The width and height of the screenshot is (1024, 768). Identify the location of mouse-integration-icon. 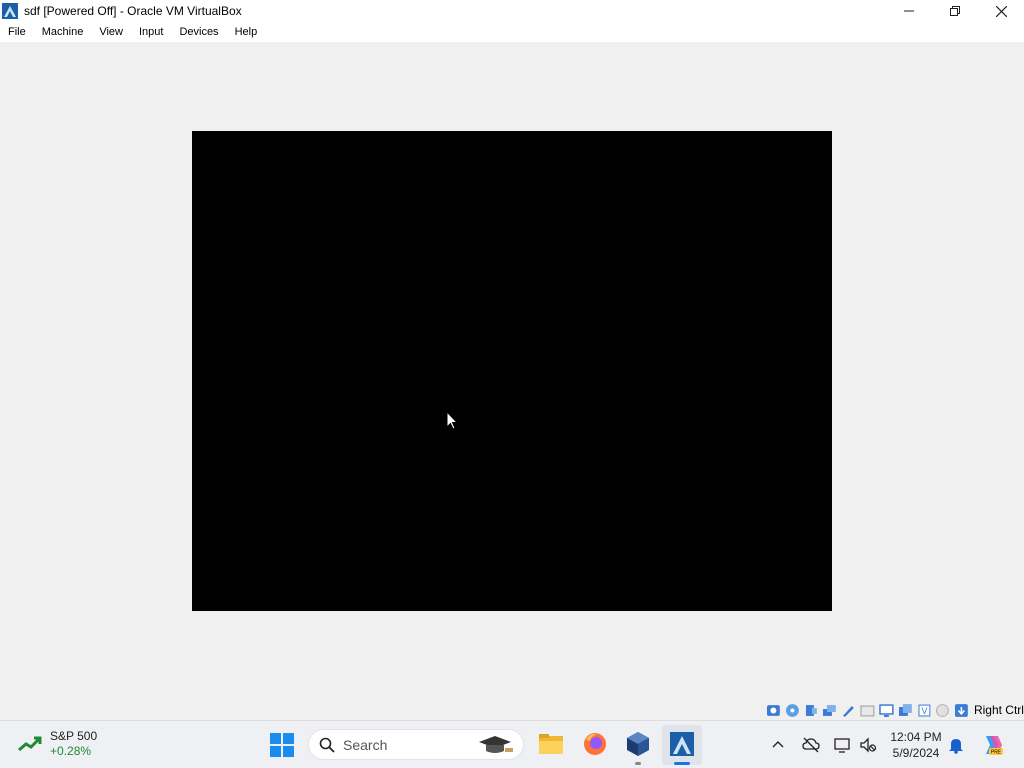
(942, 710).